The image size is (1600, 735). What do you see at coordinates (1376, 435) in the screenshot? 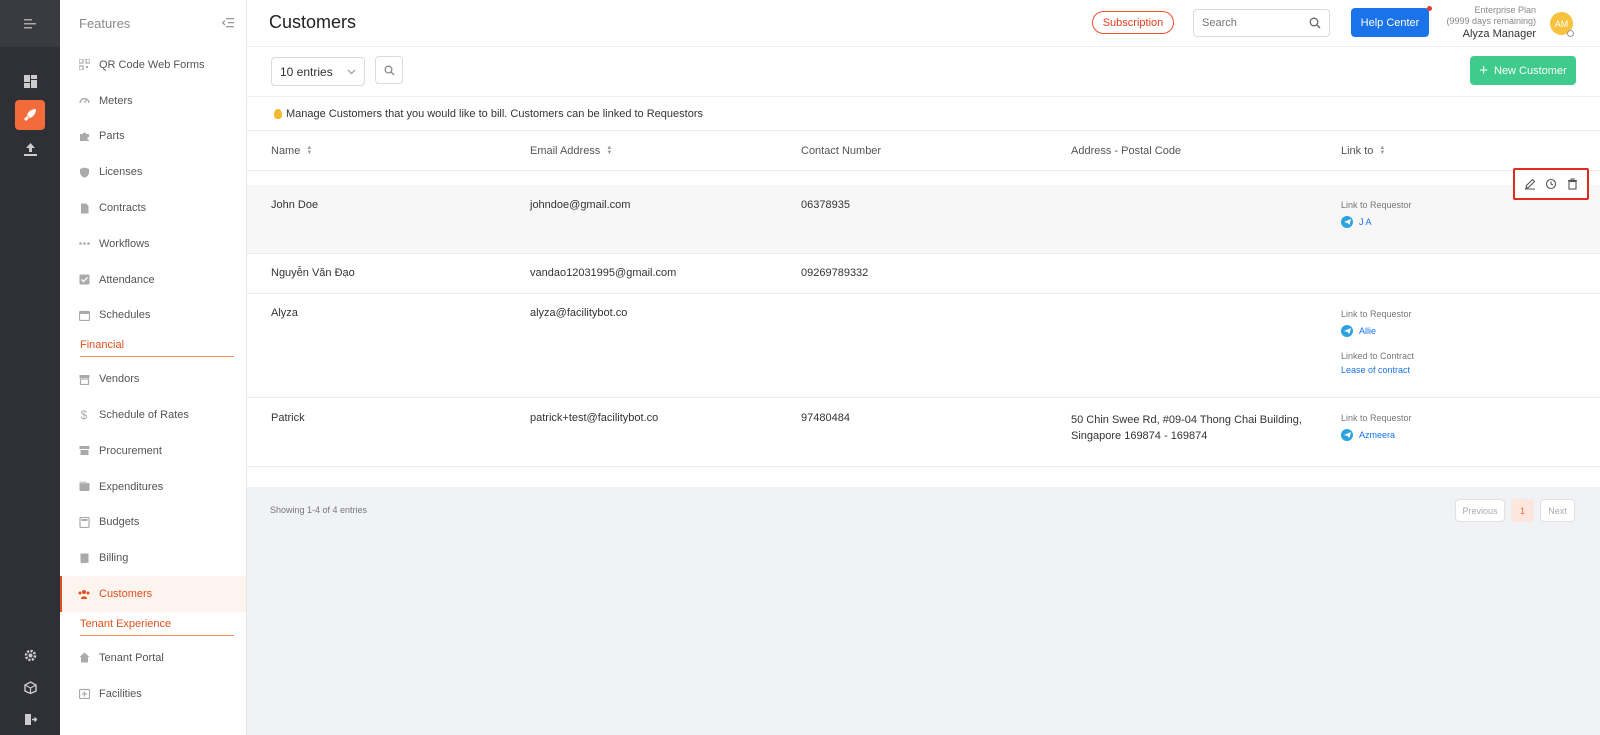
I see `requestor-link: Azmeera` at bounding box center [1376, 435].